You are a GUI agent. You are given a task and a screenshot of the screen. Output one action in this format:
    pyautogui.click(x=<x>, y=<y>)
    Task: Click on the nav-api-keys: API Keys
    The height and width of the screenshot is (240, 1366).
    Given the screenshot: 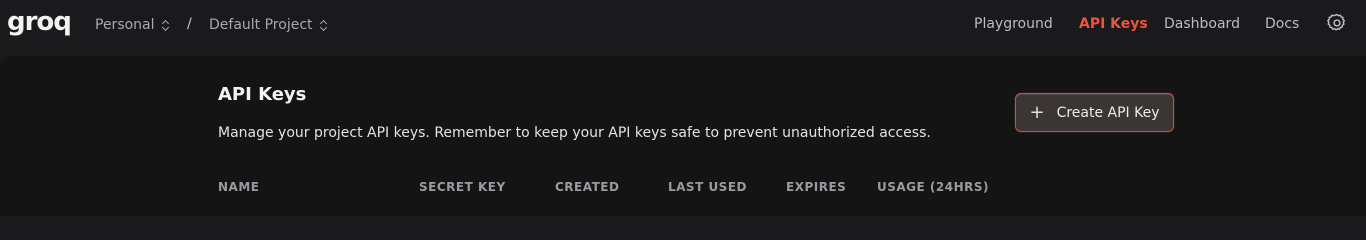 What is the action you would take?
    pyautogui.click(x=1113, y=24)
    